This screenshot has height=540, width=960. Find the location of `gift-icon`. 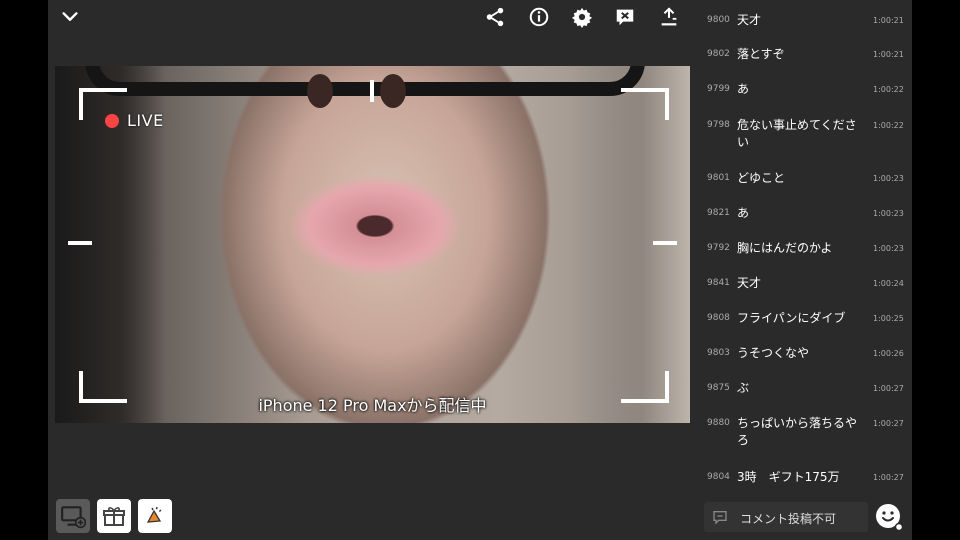

gift-icon is located at coordinates (114, 516).